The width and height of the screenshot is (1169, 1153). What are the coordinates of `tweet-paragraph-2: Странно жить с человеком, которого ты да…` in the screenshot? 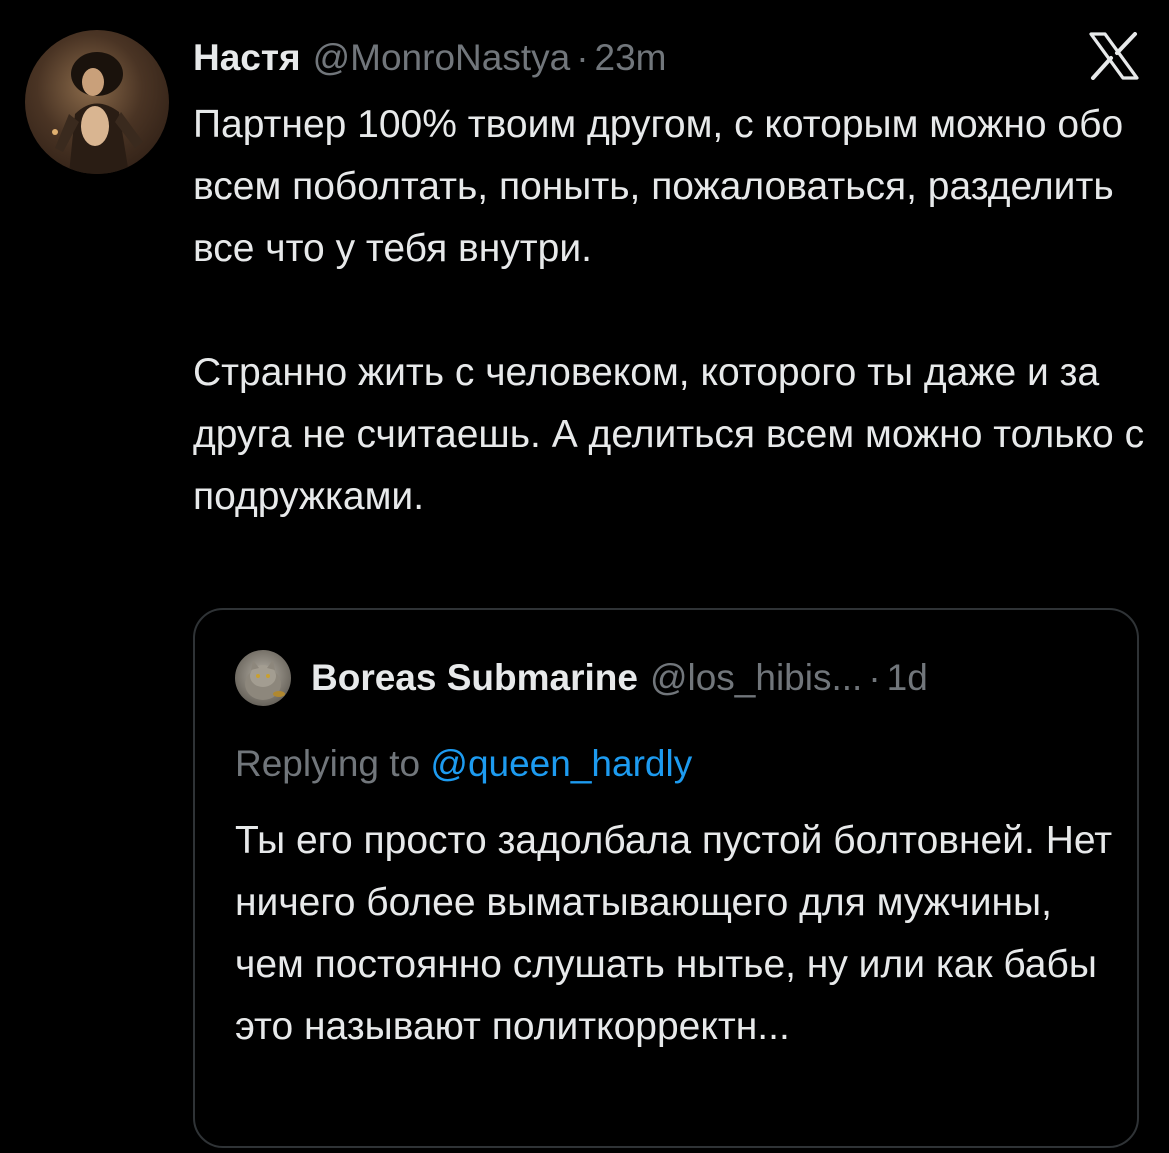 It's located at (669, 434).